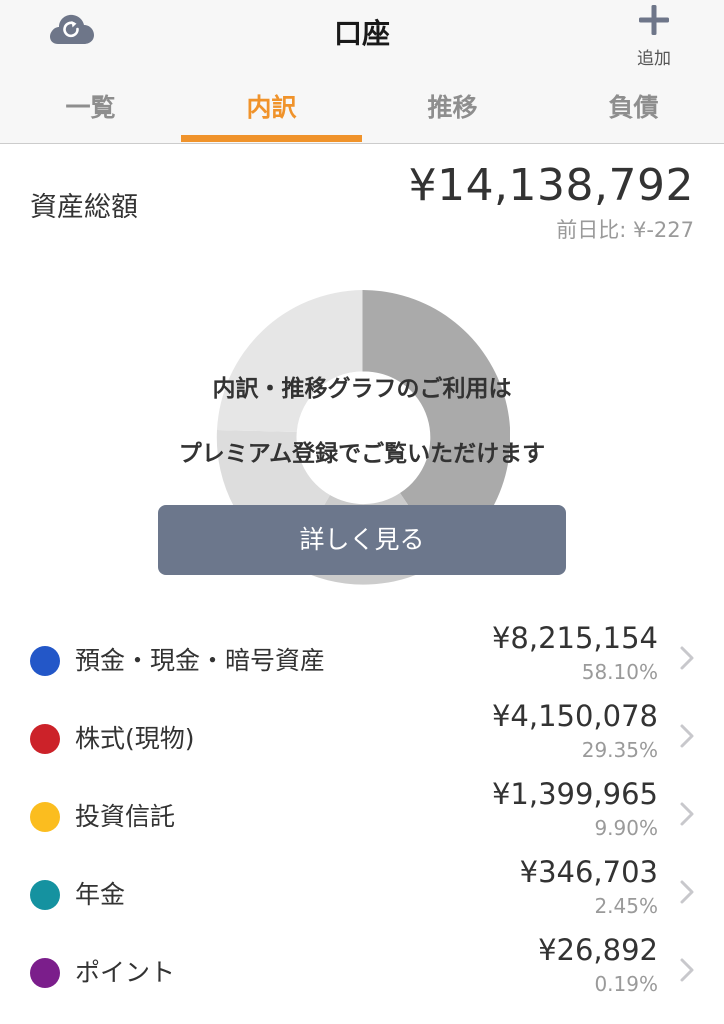 This screenshot has height=1024, width=724. I want to click on app-header: 口座 追加 一覧 内訳 推移 負債, so click(362, 71).